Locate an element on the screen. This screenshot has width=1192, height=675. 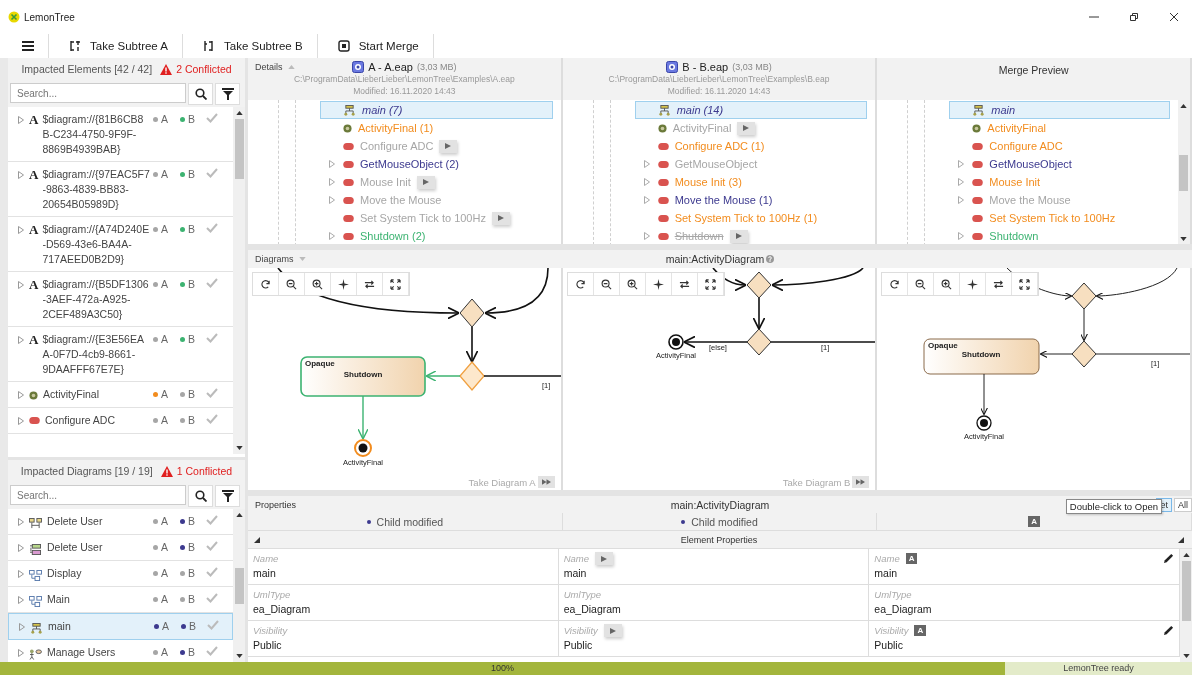
tree-item: main (7) is located at coordinates (436, 110).